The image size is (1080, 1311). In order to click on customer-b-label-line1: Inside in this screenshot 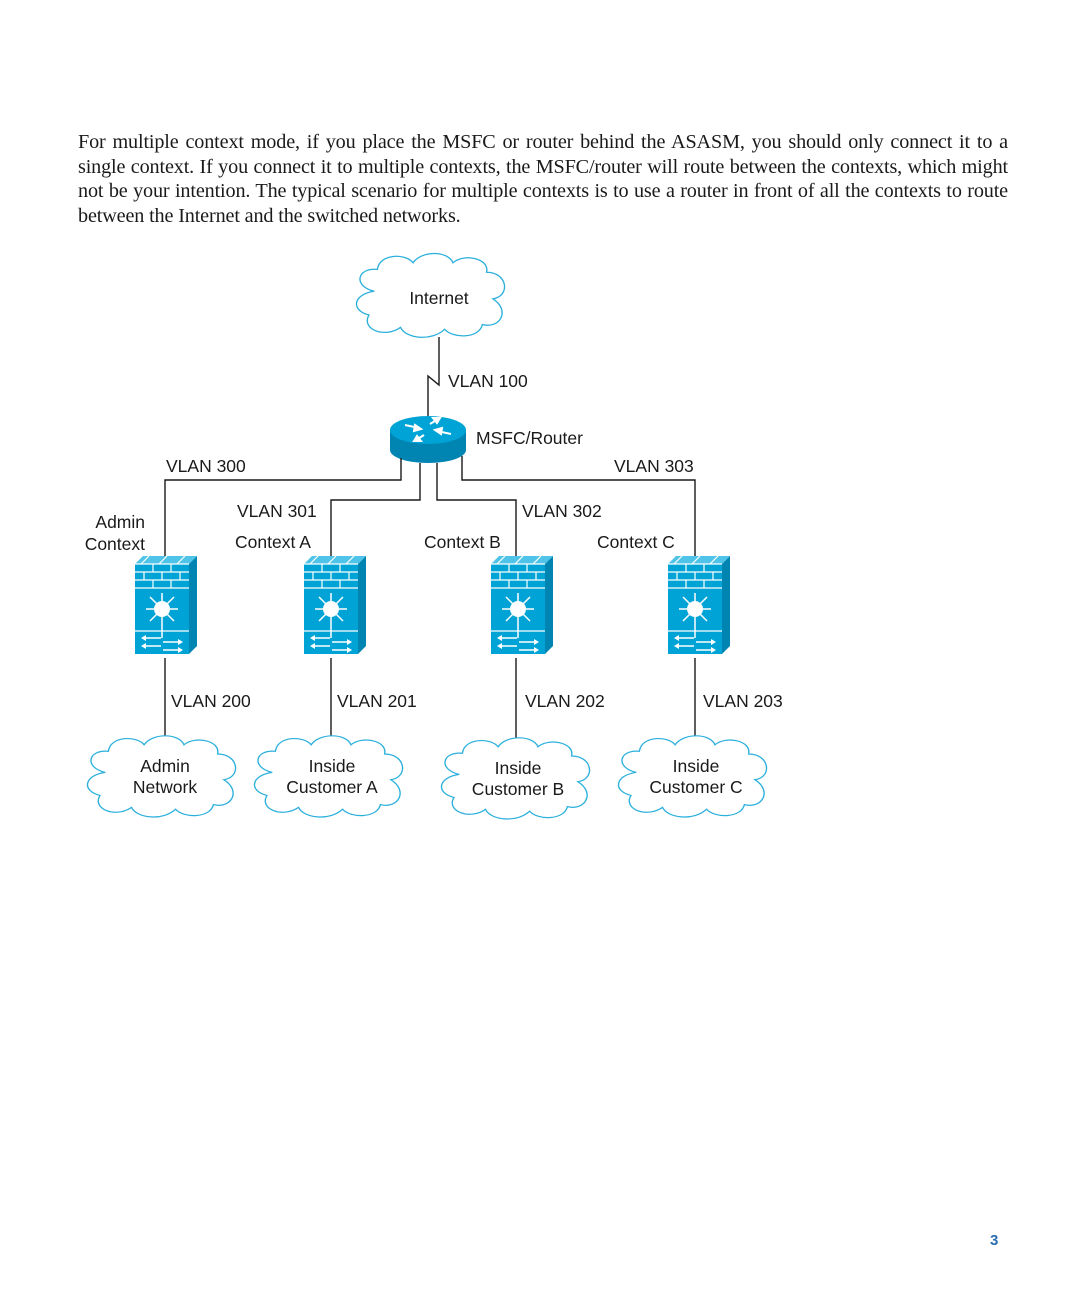, I will do `click(518, 768)`.